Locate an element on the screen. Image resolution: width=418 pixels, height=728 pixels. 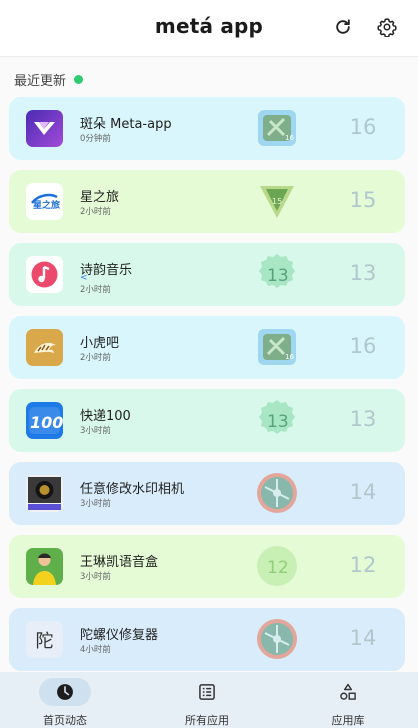
android-12-badge-icon: 12 is located at coordinates (277, 566).